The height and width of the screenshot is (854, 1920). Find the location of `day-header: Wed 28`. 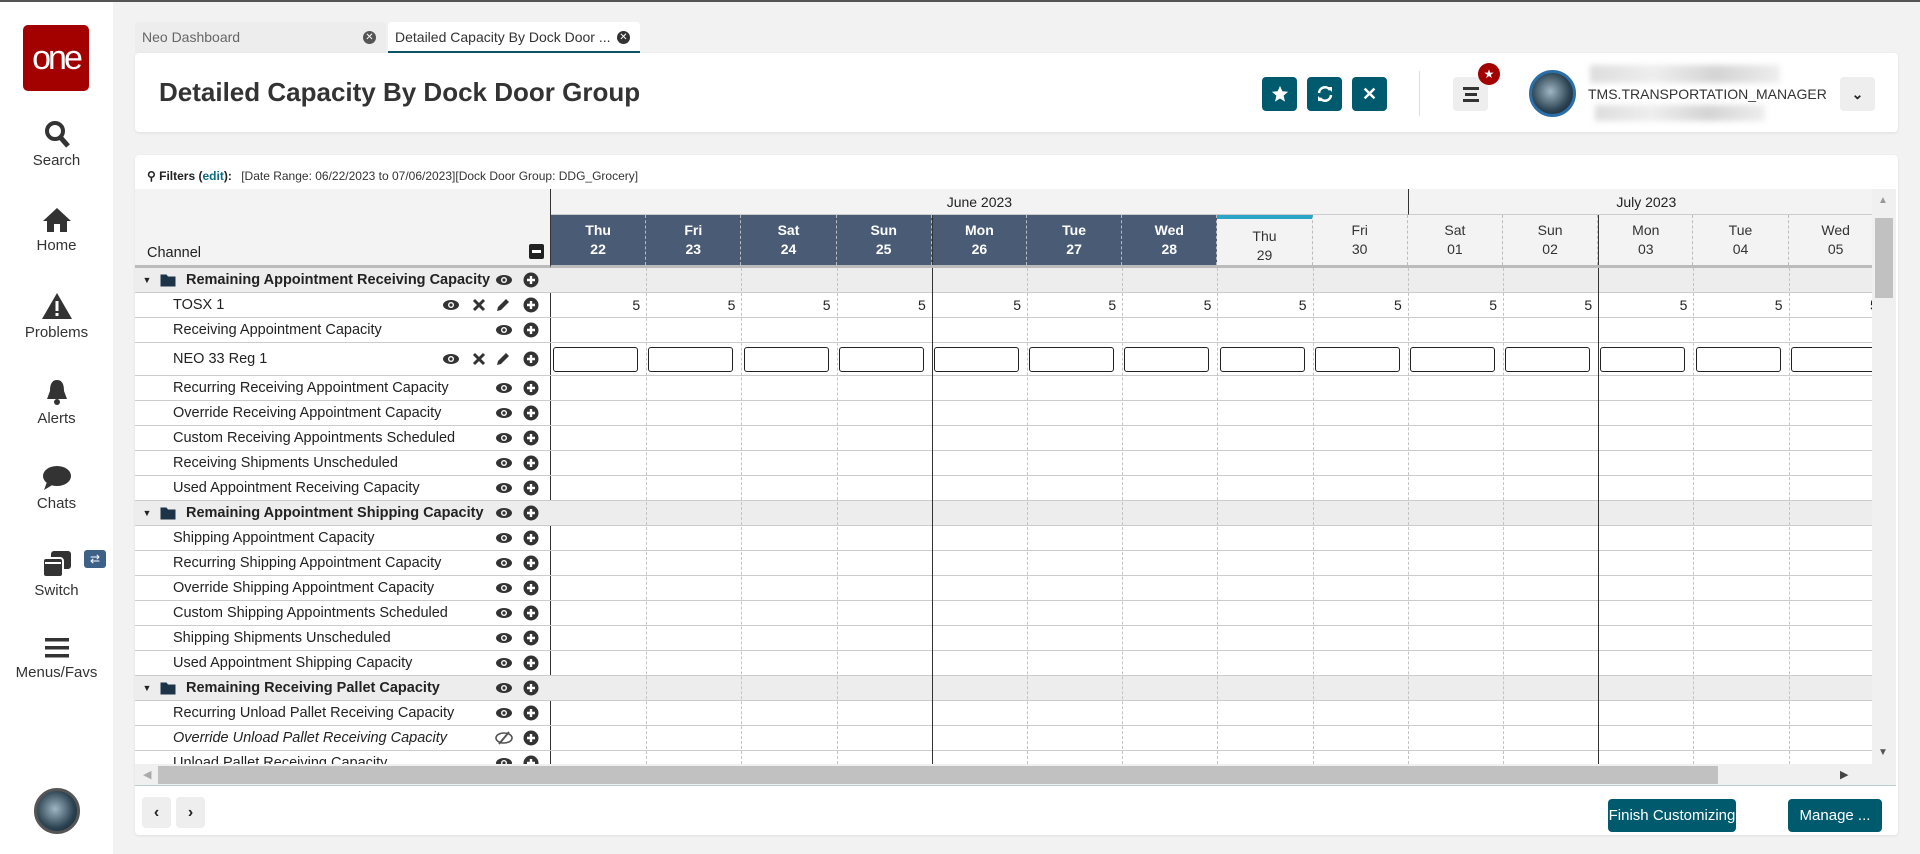

day-header: Wed 28 is located at coordinates (1170, 240).